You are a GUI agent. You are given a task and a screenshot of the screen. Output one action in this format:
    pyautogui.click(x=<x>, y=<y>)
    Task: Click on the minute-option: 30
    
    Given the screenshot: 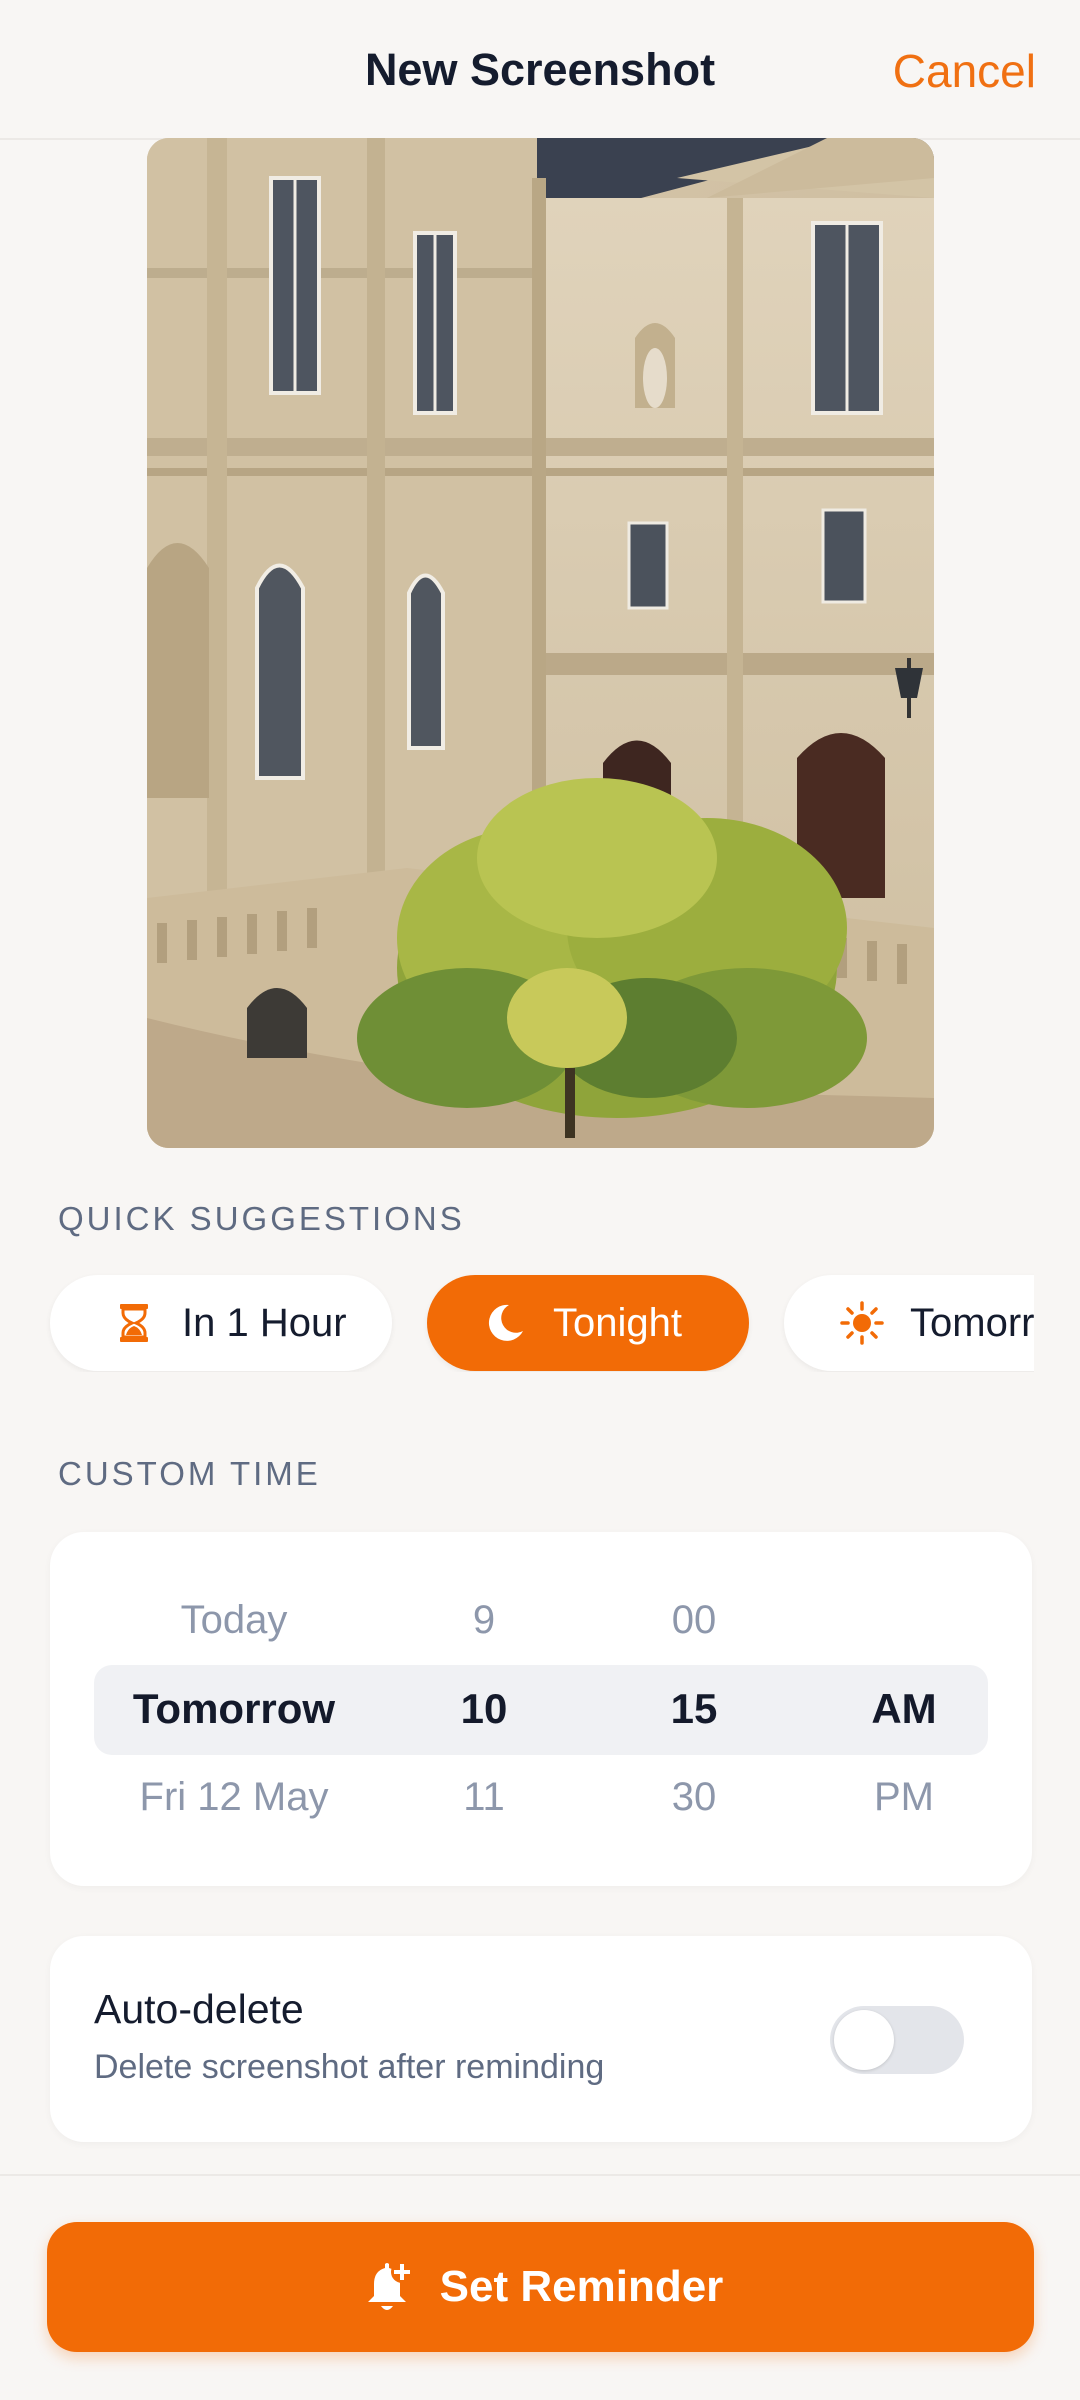 What is the action you would take?
    pyautogui.click(x=694, y=1797)
    